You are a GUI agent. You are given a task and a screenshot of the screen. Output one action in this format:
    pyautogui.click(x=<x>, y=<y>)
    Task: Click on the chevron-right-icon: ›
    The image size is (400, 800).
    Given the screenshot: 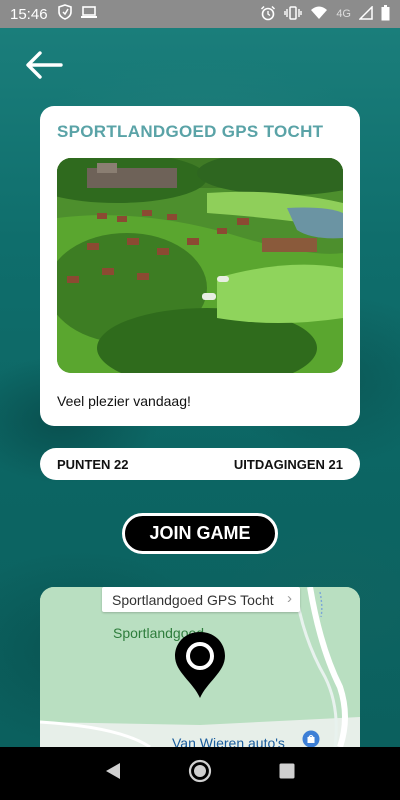 What is the action you would take?
    pyautogui.click(x=289, y=598)
    